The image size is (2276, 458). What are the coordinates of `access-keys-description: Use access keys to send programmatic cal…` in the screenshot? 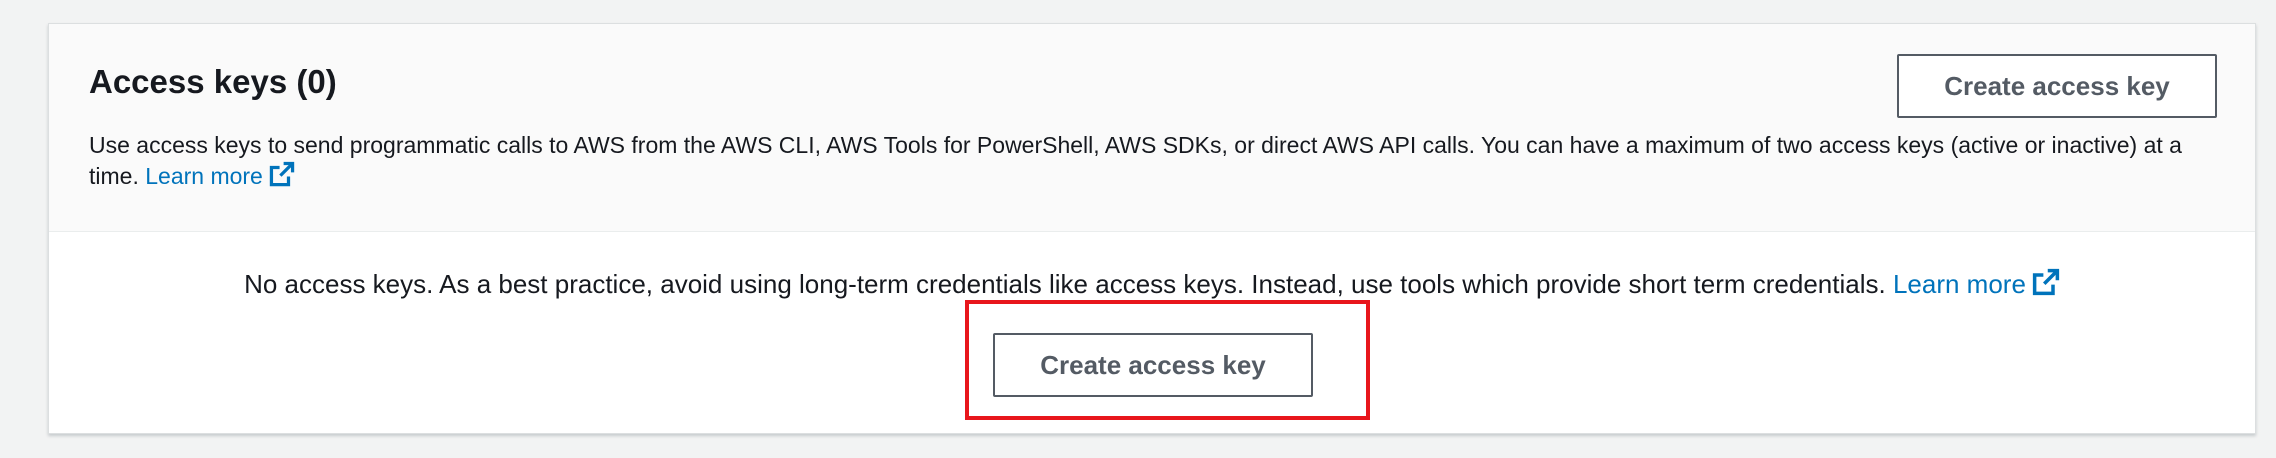 It's located at (1159, 162).